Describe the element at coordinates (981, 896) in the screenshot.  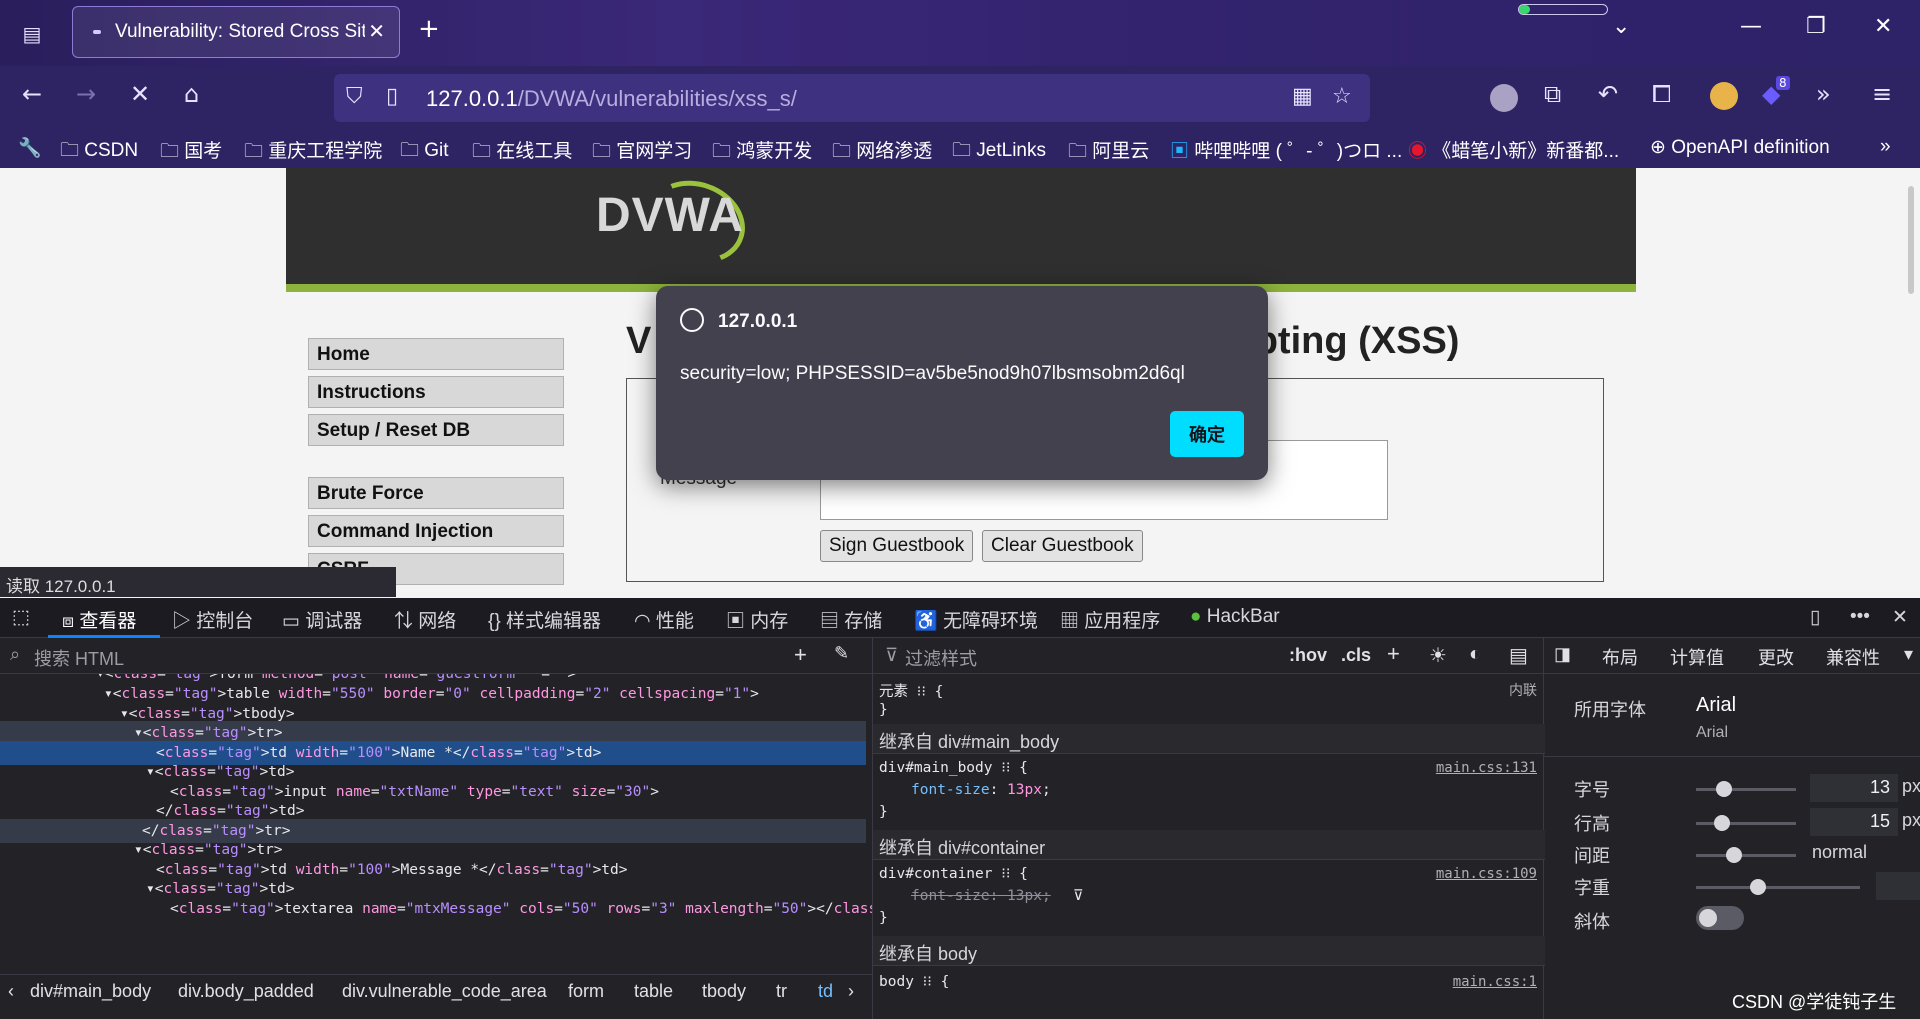
I see `overridden-font-size: font-size: 13px;` at that location.